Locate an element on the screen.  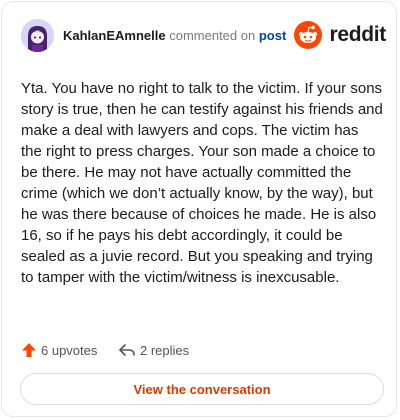
replies-button: 2 replies is located at coordinates (153, 350).